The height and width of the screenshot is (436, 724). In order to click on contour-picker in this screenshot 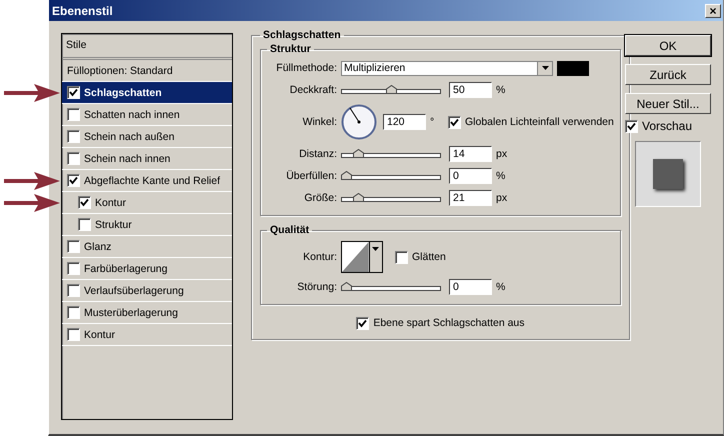, I will do `click(362, 257)`.